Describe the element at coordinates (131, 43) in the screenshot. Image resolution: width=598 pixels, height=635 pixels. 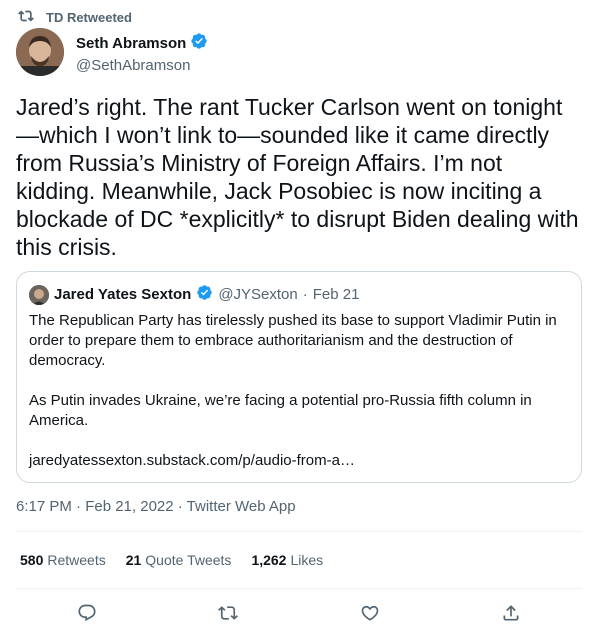
I see `author-display-name: Seth Abramson` at that location.